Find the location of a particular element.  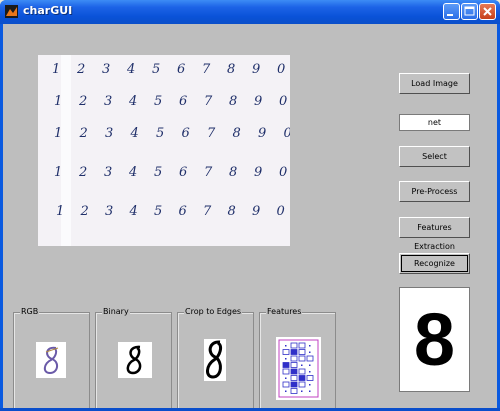

close-button is located at coordinates (487, 11).